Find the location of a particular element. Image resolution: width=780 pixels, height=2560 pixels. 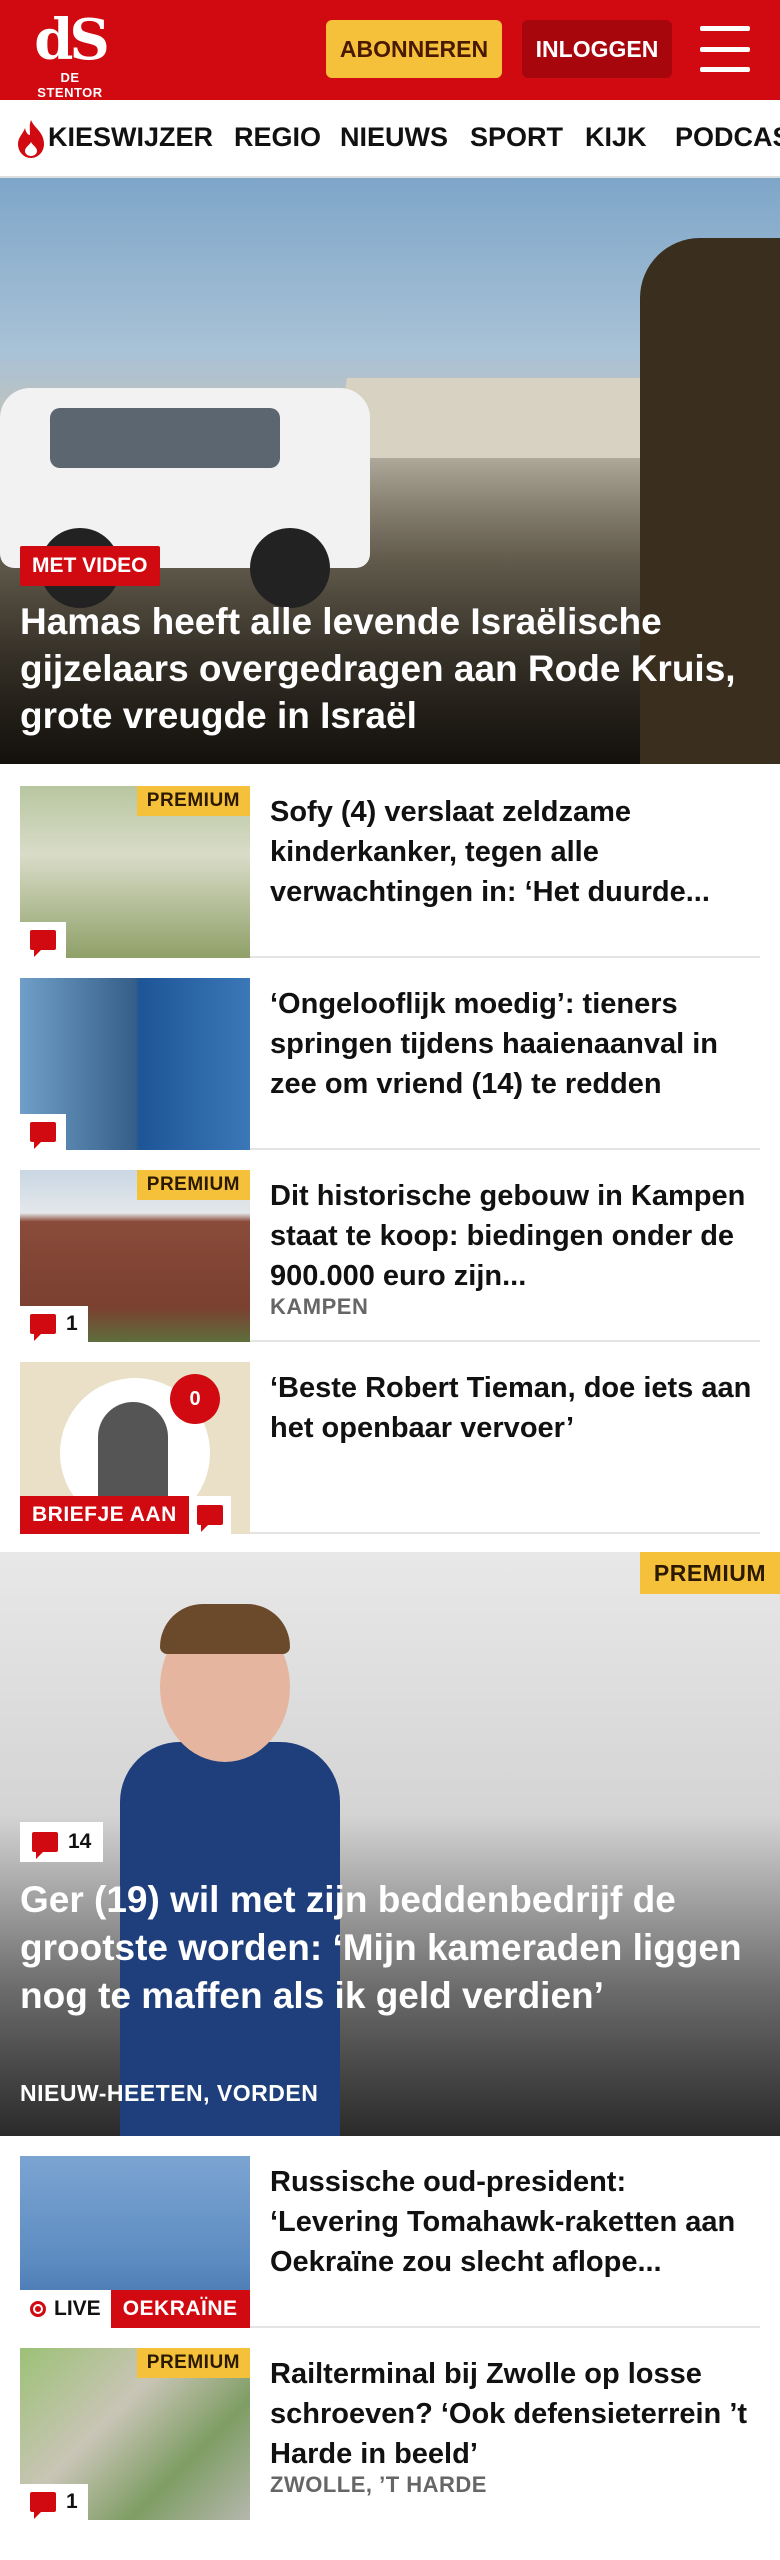

badge-count: 0 is located at coordinates (195, 1399).